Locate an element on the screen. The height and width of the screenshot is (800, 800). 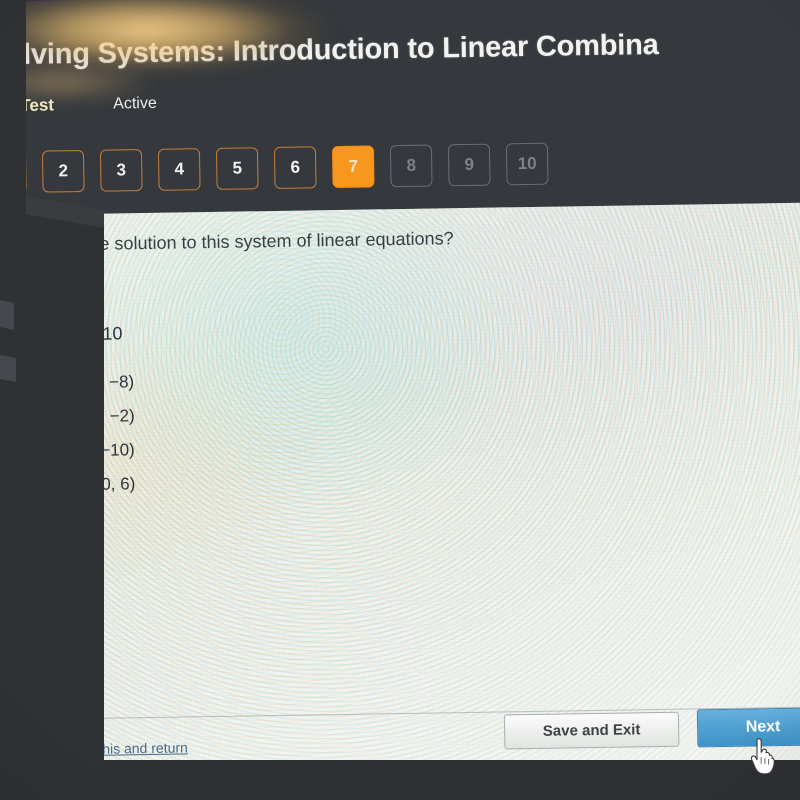
question-nav-label: 7 is located at coordinates (353, 166).